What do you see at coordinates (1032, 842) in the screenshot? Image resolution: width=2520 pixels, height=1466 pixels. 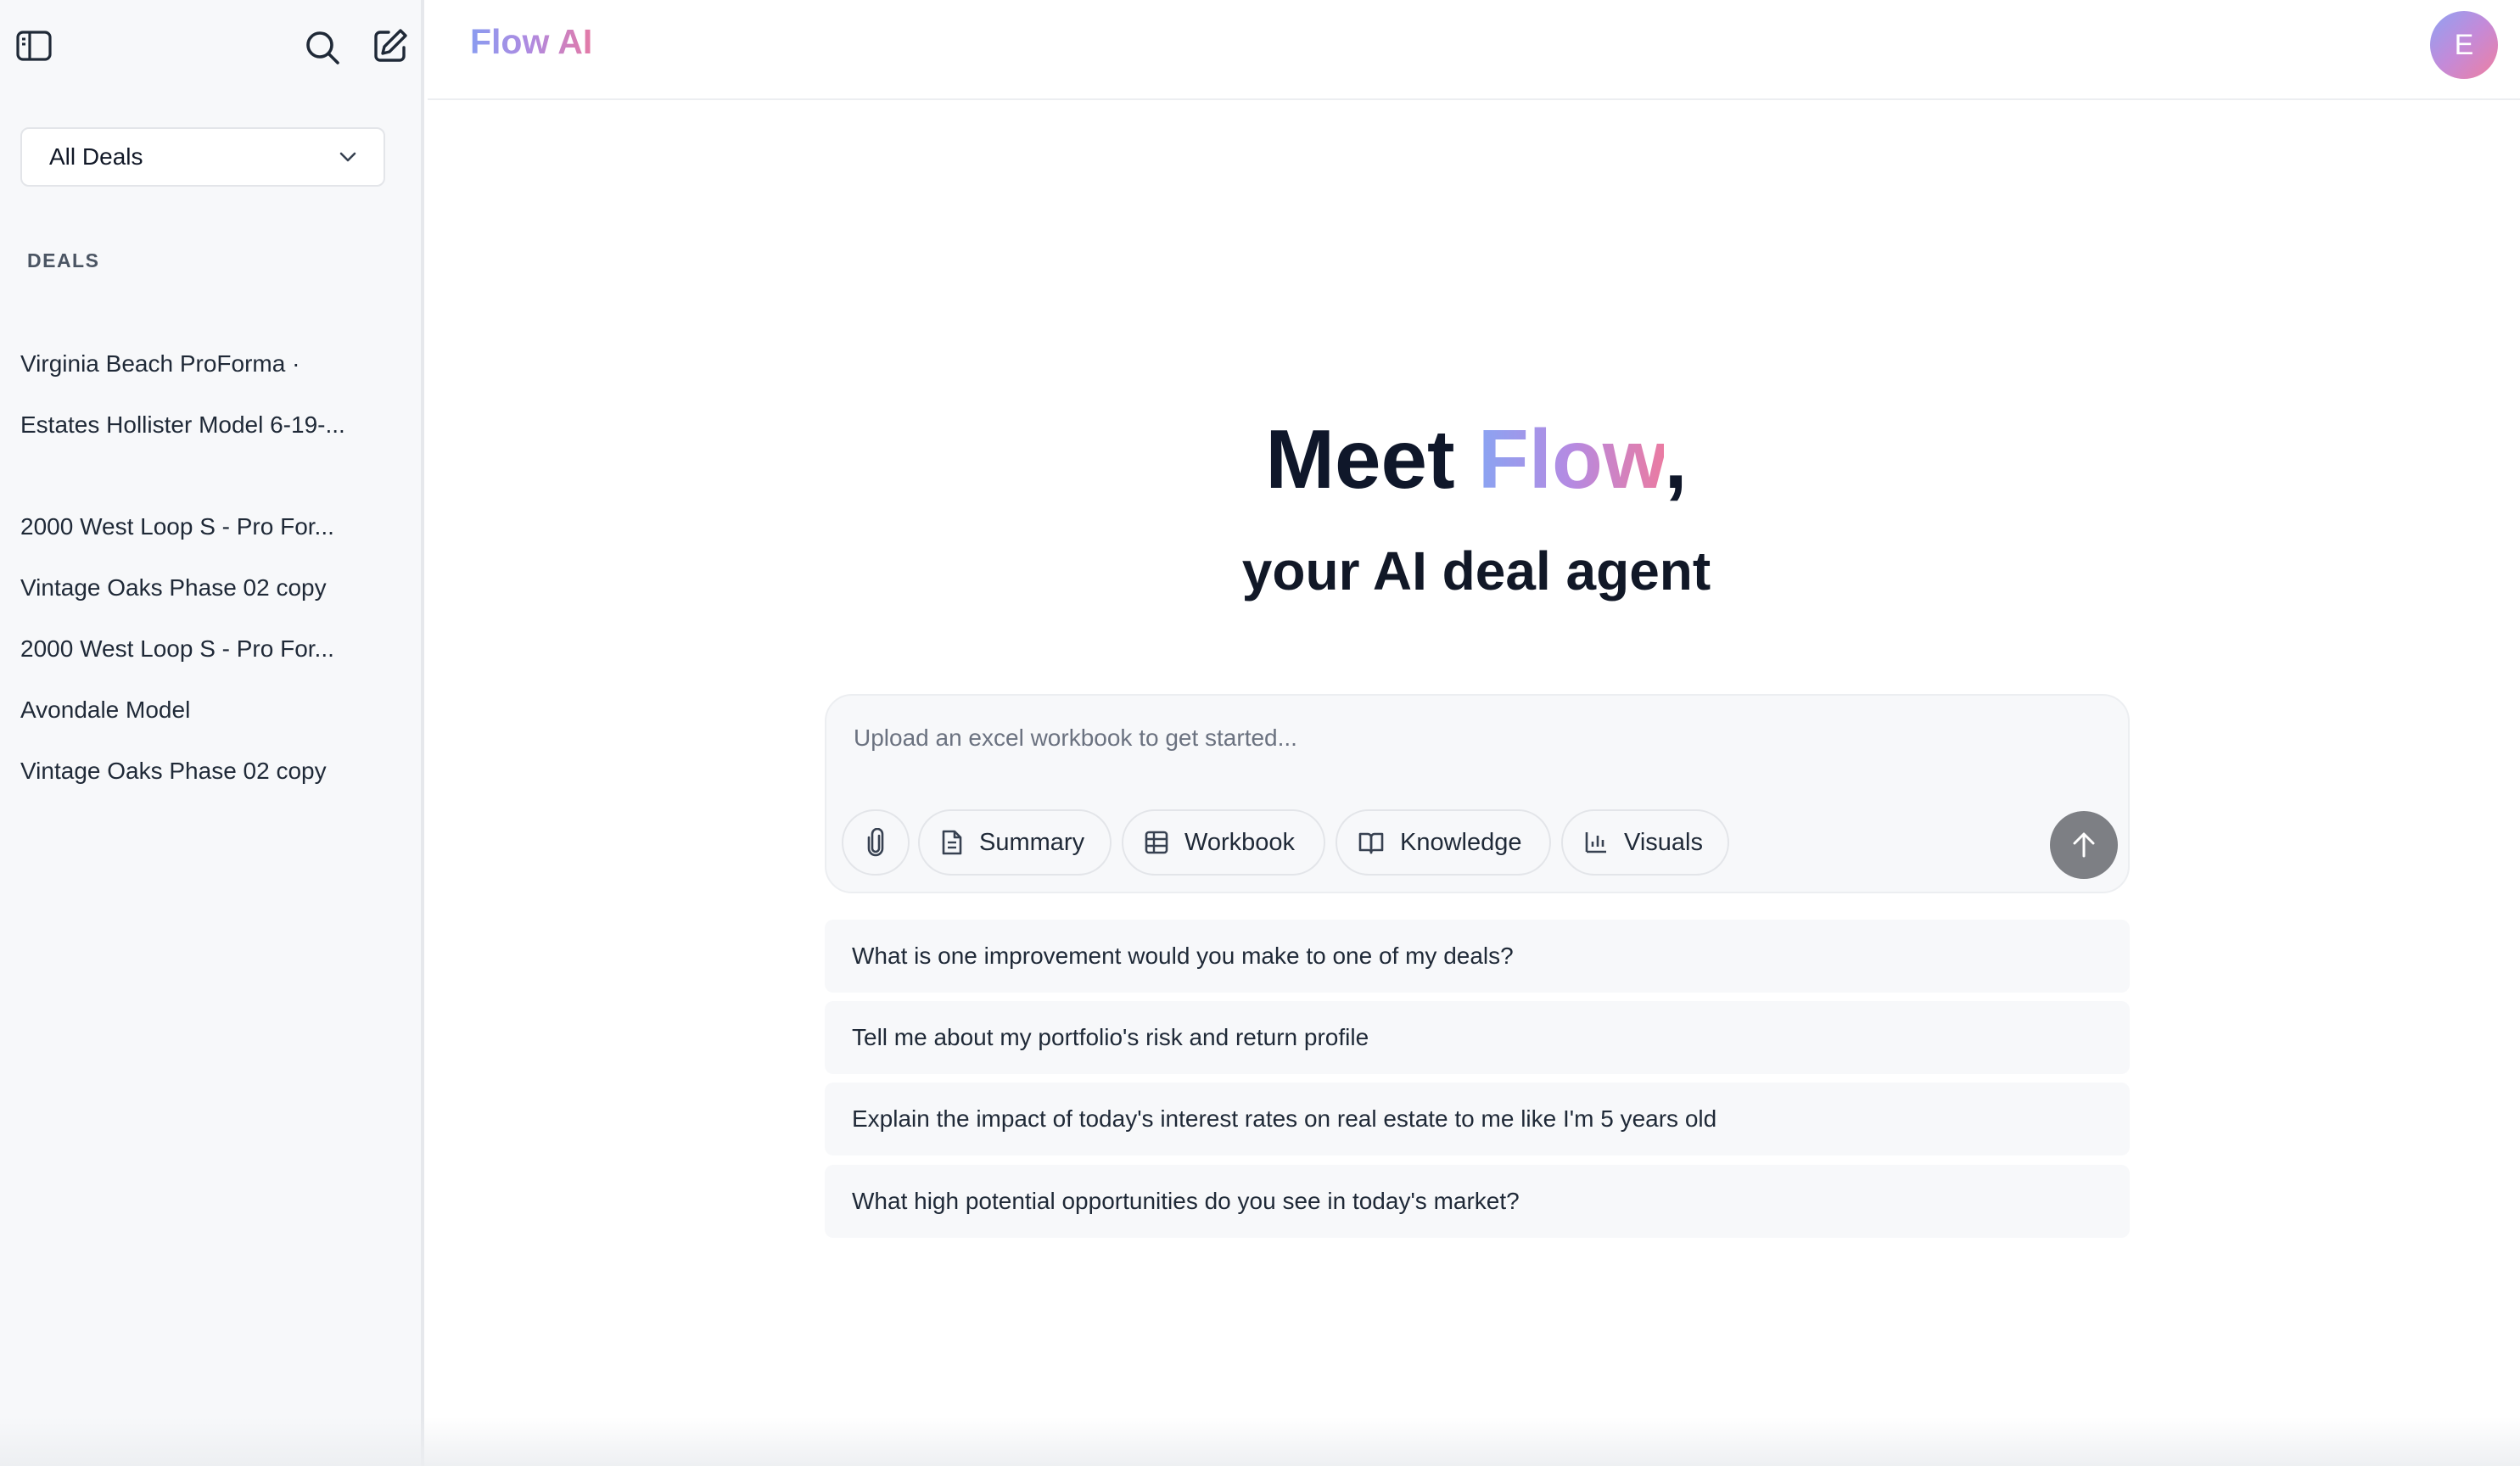 I see `summary-chip-label: Summary` at bounding box center [1032, 842].